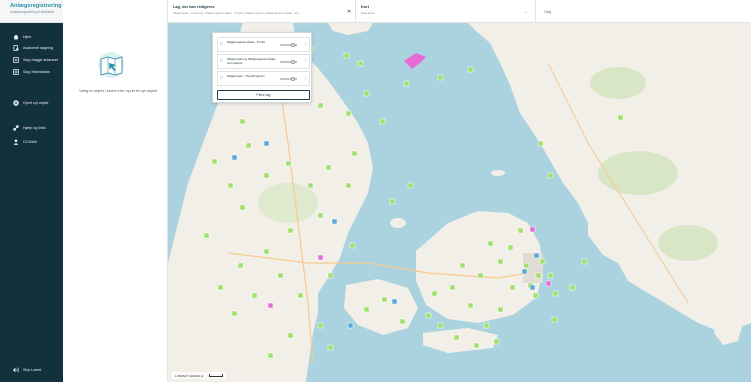 The height and width of the screenshot is (382, 751). Describe the element at coordinates (31, 141) in the screenshot. I see `sidebar-item-user: CCVidrik` at that location.